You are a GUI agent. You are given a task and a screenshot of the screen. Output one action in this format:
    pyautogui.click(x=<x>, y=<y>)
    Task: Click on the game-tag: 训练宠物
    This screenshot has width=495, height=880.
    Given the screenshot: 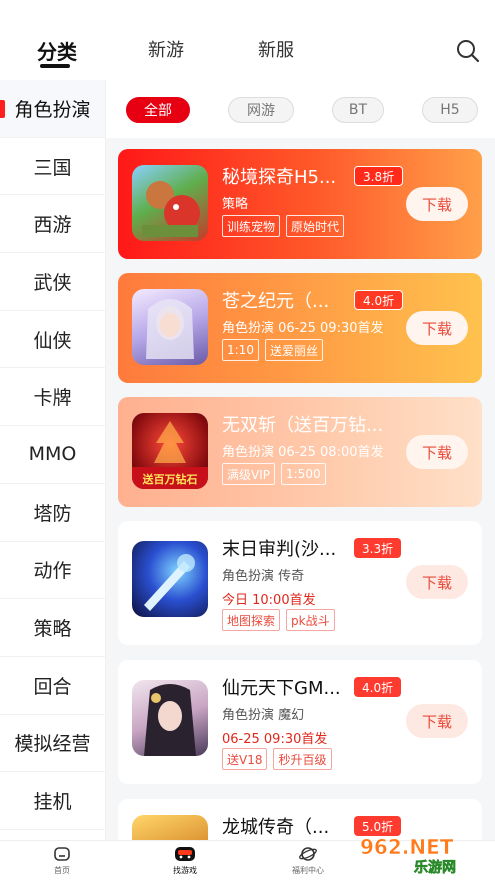 What is the action you would take?
    pyautogui.click(x=251, y=226)
    